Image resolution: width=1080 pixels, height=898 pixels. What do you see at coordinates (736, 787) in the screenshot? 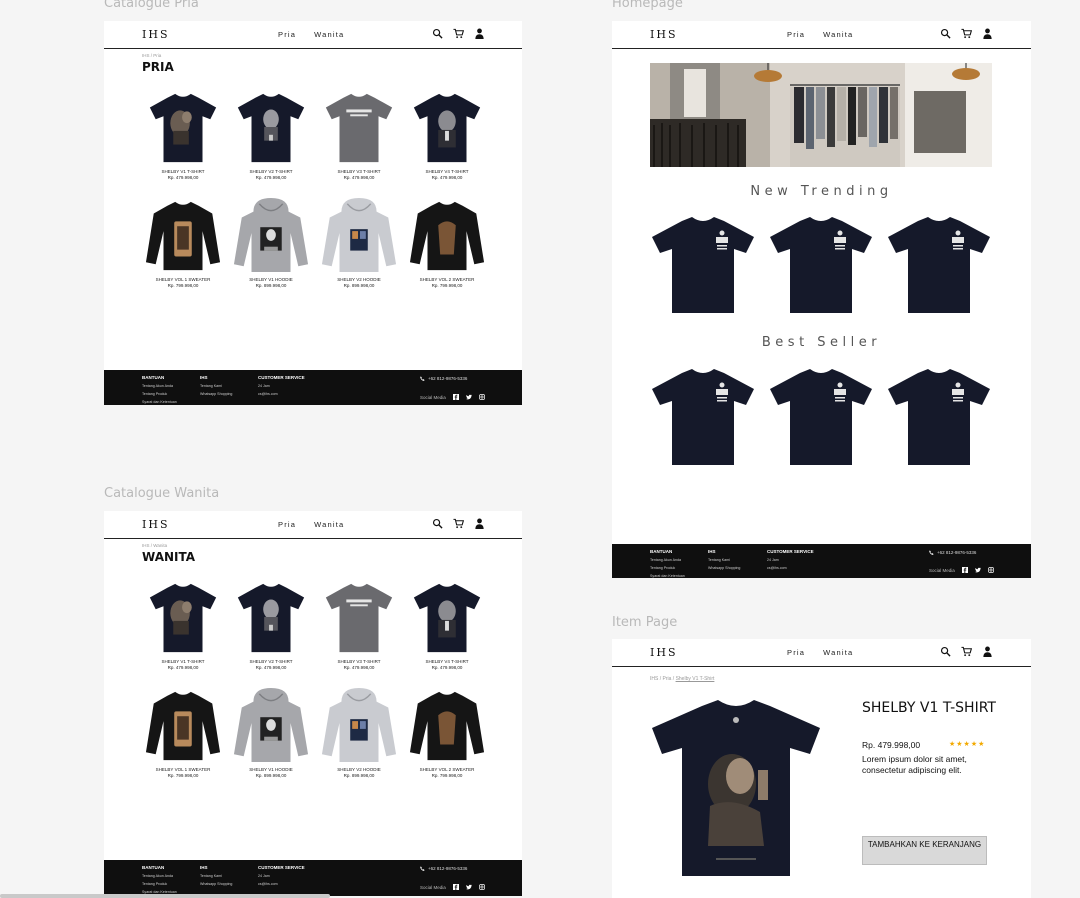
I see `product-main-image` at bounding box center [736, 787].